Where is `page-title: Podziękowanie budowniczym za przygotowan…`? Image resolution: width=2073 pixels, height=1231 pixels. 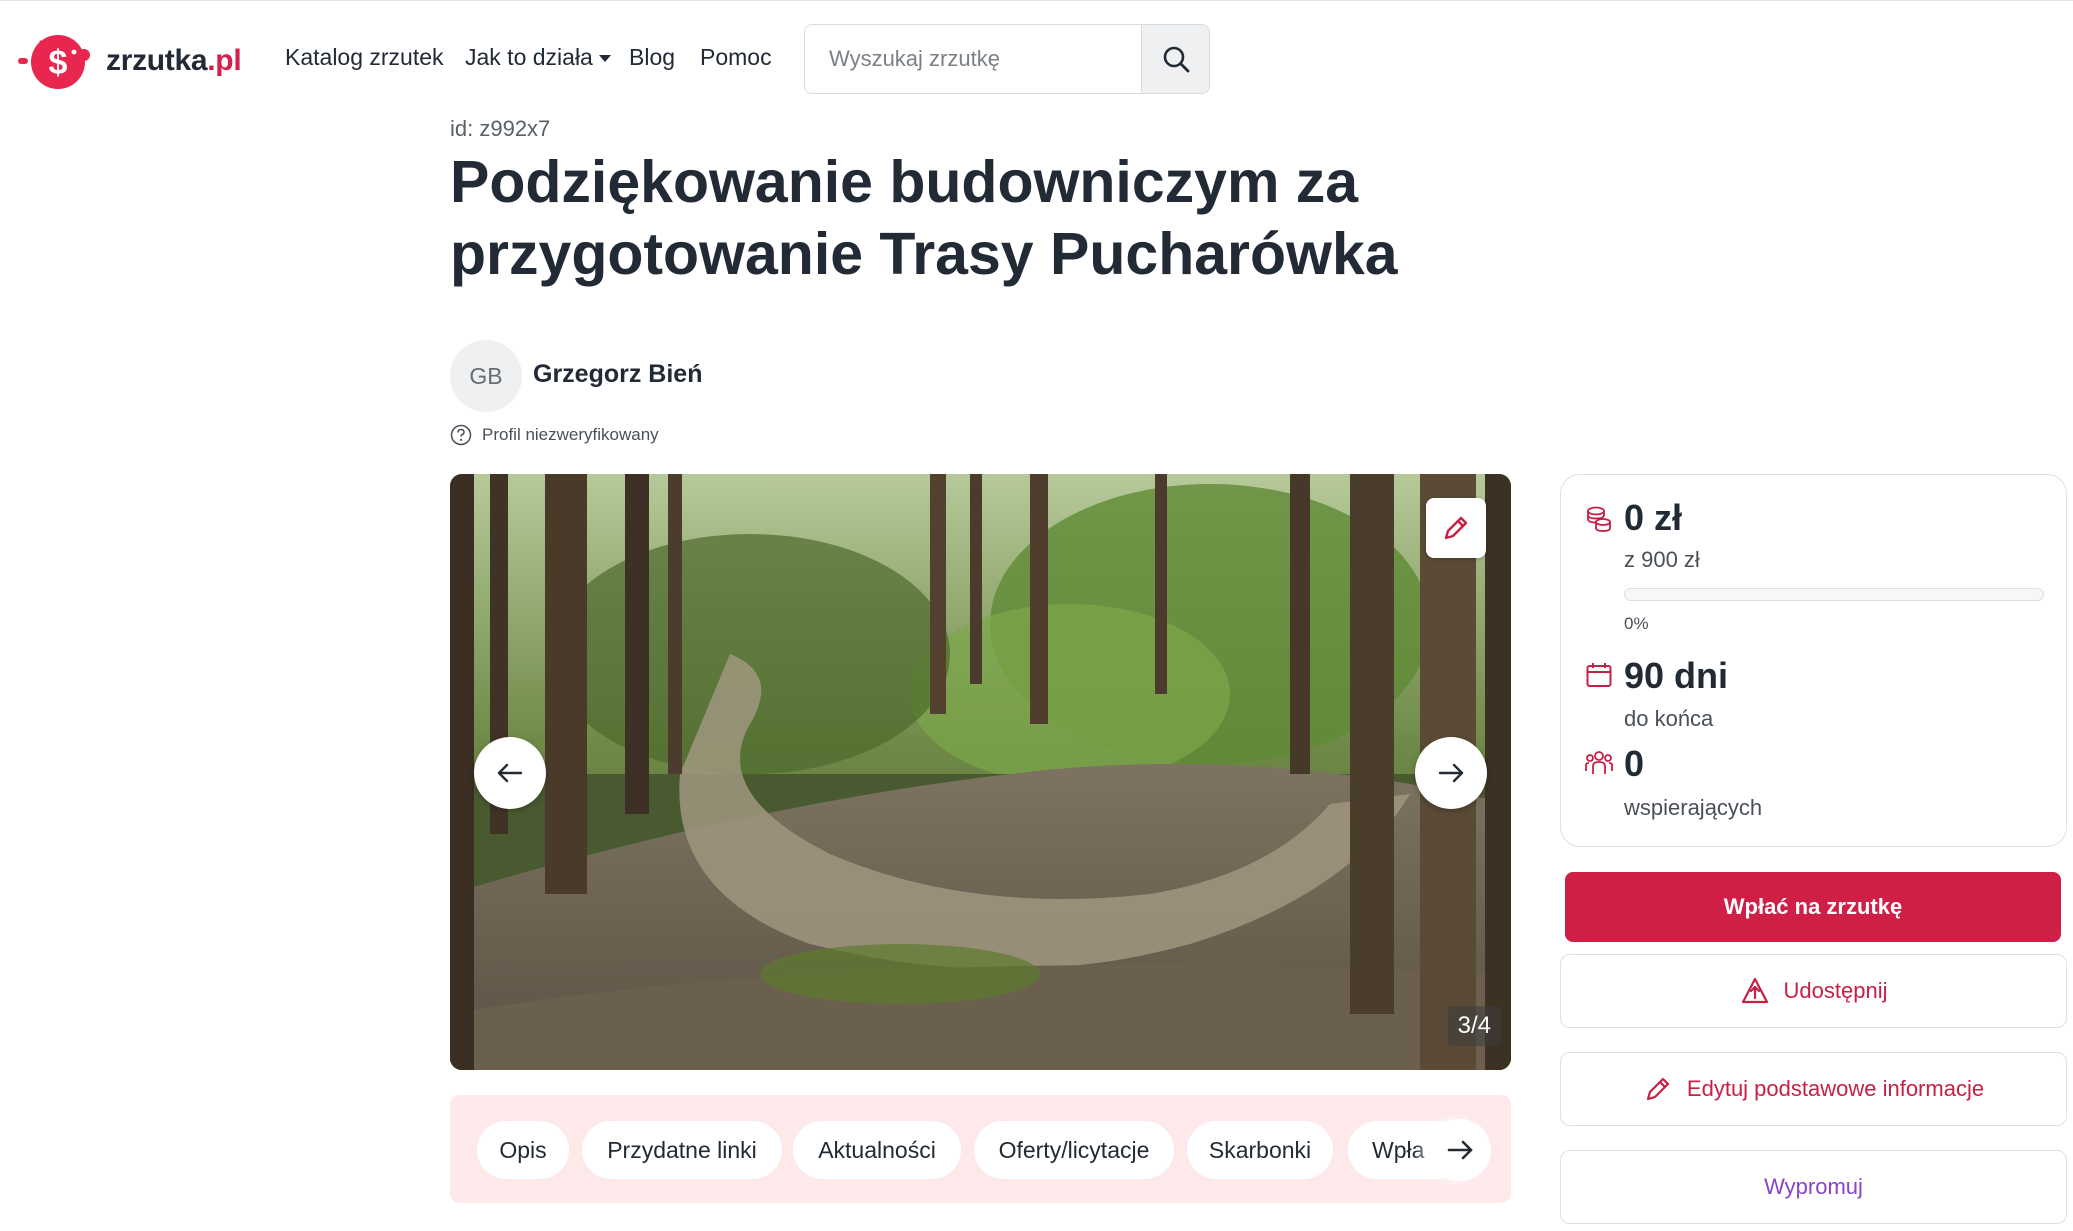
page-title: Podziękowanie budowniczym za przygotowan… is located at coordinates (924, 218).